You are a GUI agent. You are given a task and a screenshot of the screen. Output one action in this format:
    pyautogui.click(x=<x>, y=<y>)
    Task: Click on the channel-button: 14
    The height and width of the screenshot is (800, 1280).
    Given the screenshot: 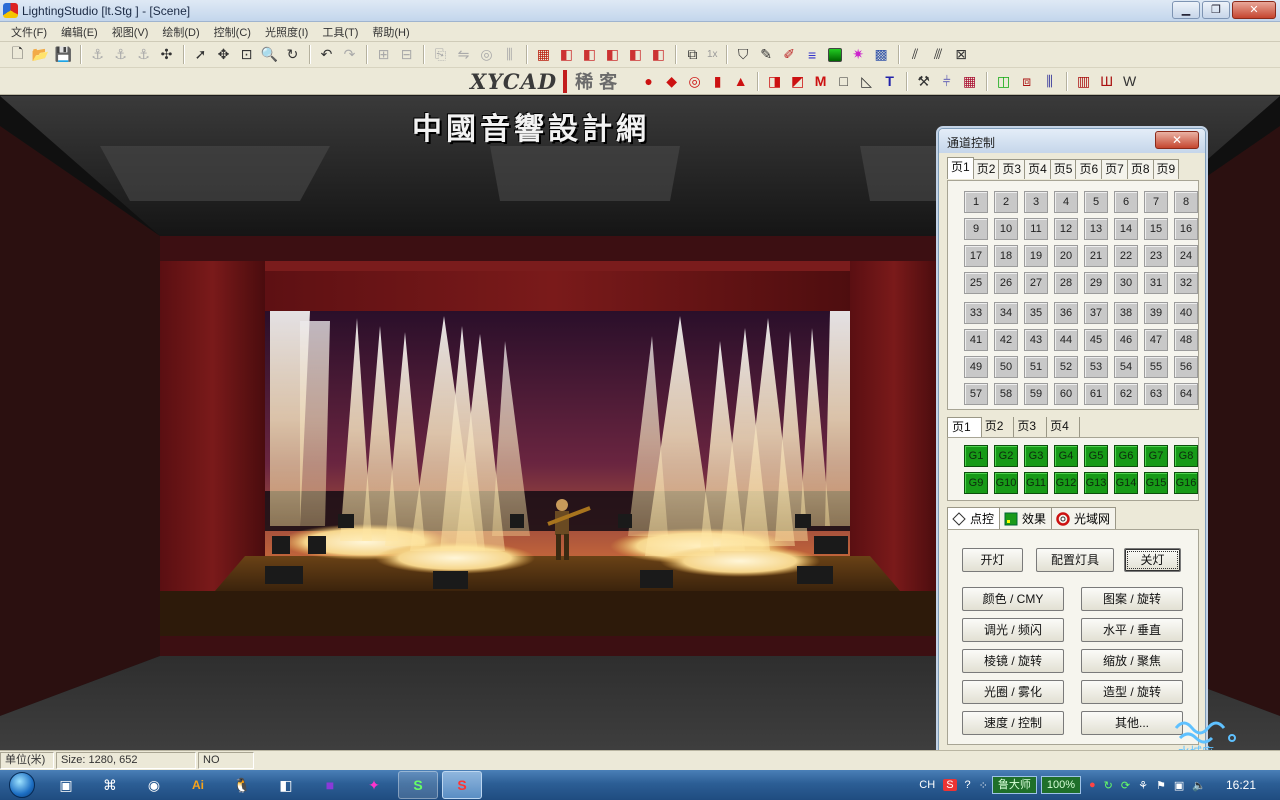 What is the action you would take?
    pyautogui.click(x=1126, y=229)
    